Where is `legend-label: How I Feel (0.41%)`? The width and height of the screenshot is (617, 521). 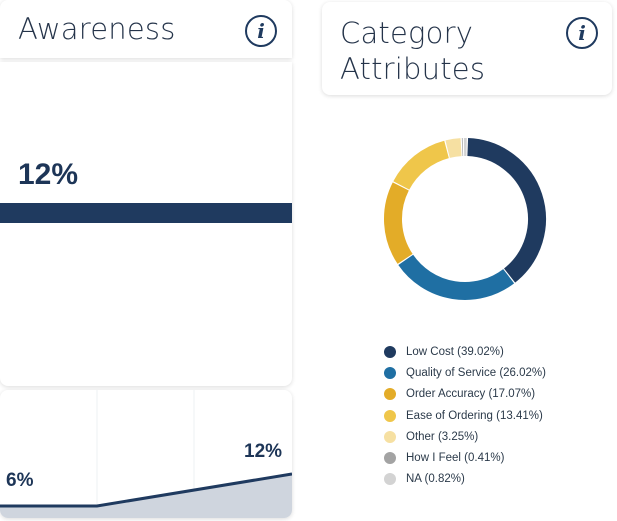 legend-label: How I Feel (0.41%) is located at coordinates (455, 458).